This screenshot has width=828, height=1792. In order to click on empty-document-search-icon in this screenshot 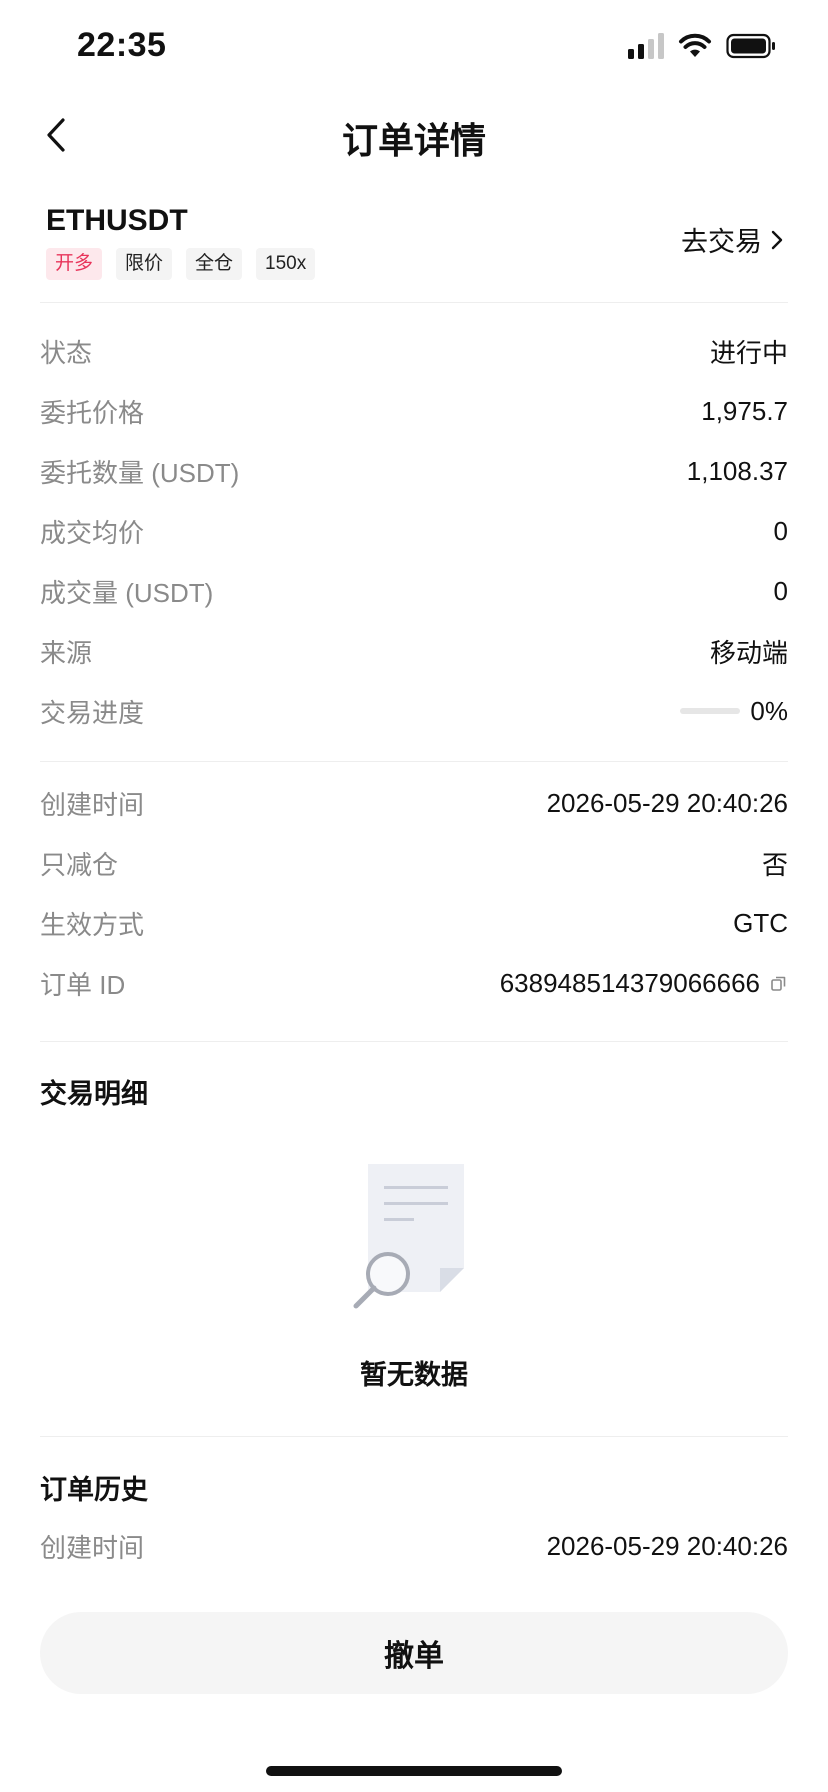, I will do `click(408, 1236)`.